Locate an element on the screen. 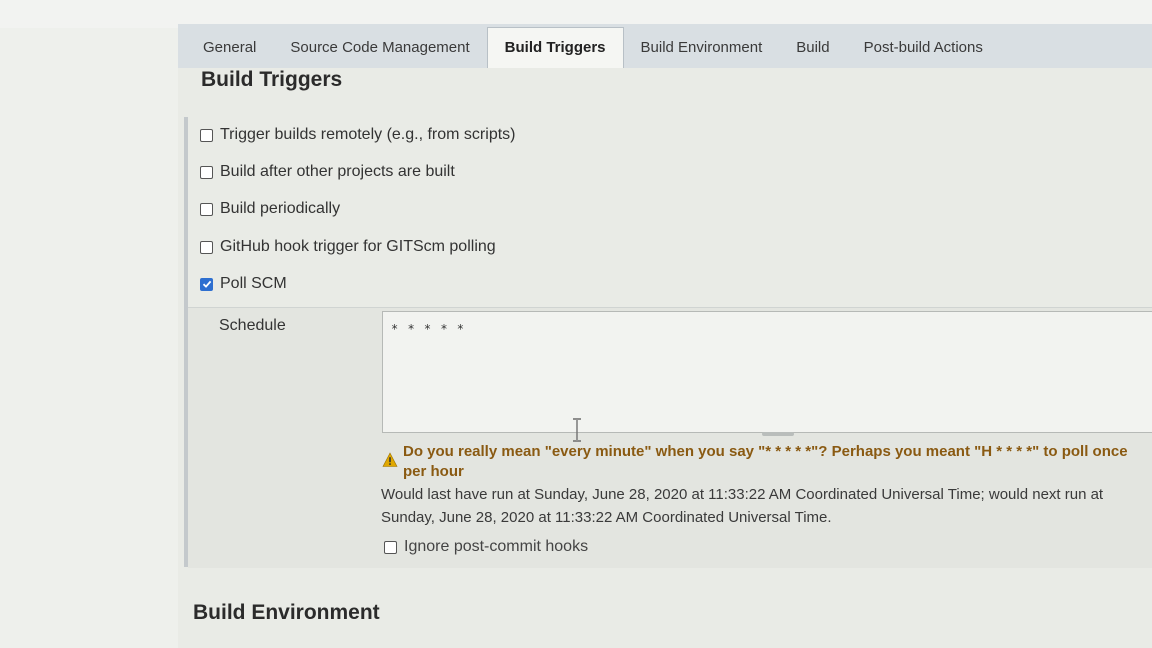 The height and width of the screenshot is (648, 1152). poll-scm-checkbox is located at coordinates (206, 284).